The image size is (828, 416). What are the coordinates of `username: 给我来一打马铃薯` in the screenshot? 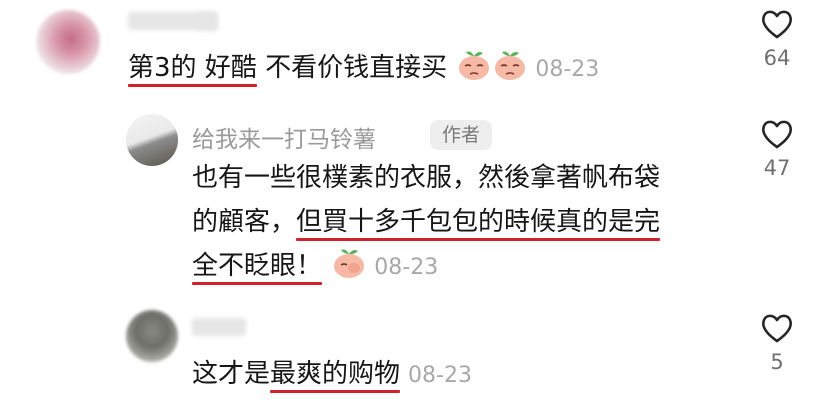 It's located at (284, 137).